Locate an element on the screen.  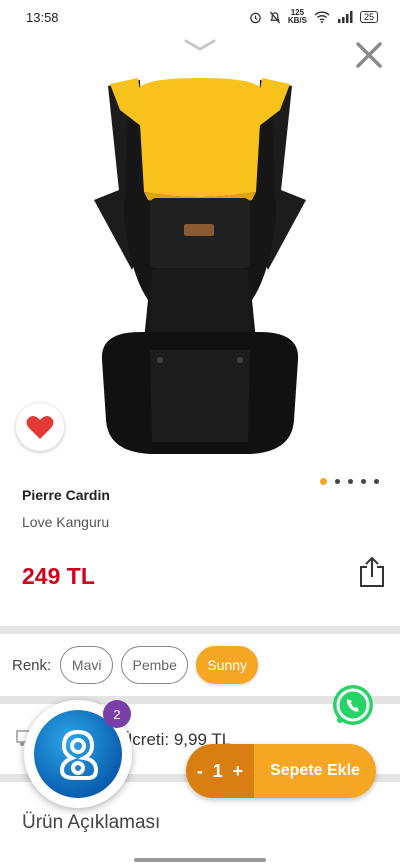
favorite-button is located at coordinates (40, 427).